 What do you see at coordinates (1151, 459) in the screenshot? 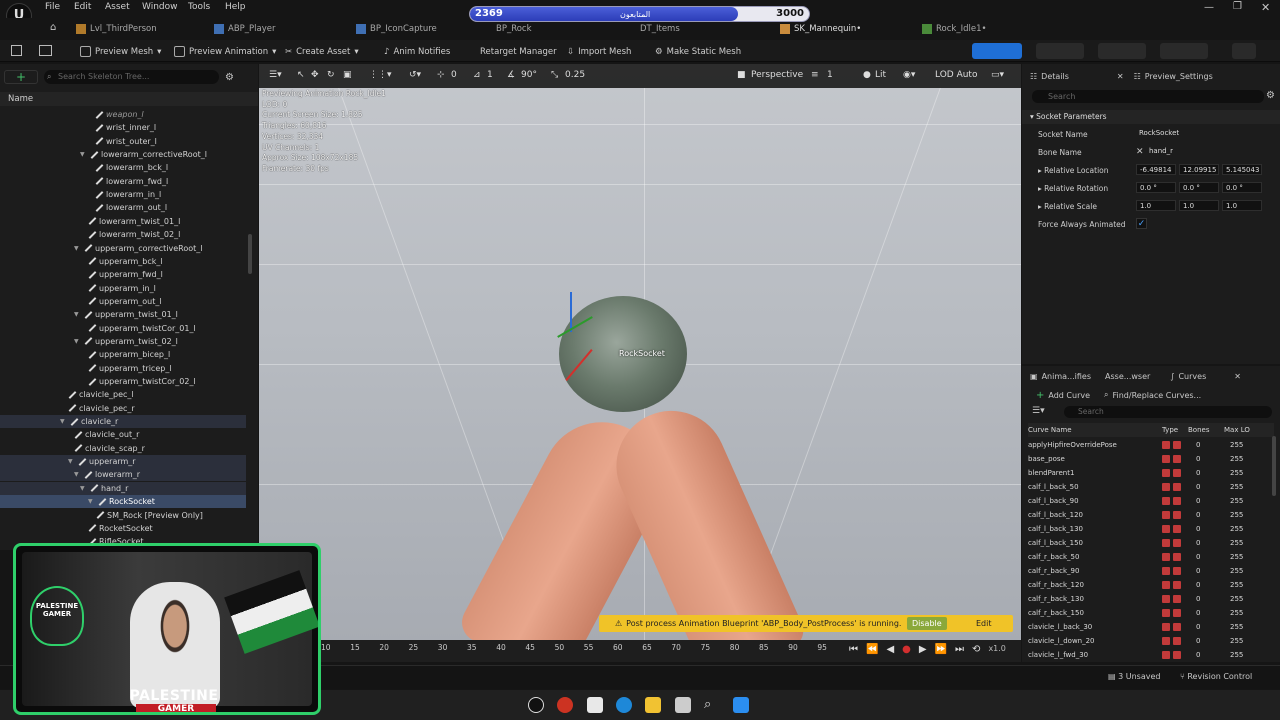
I see `curve-row: base_pose 0 255` at bounding box center [1151, 459].